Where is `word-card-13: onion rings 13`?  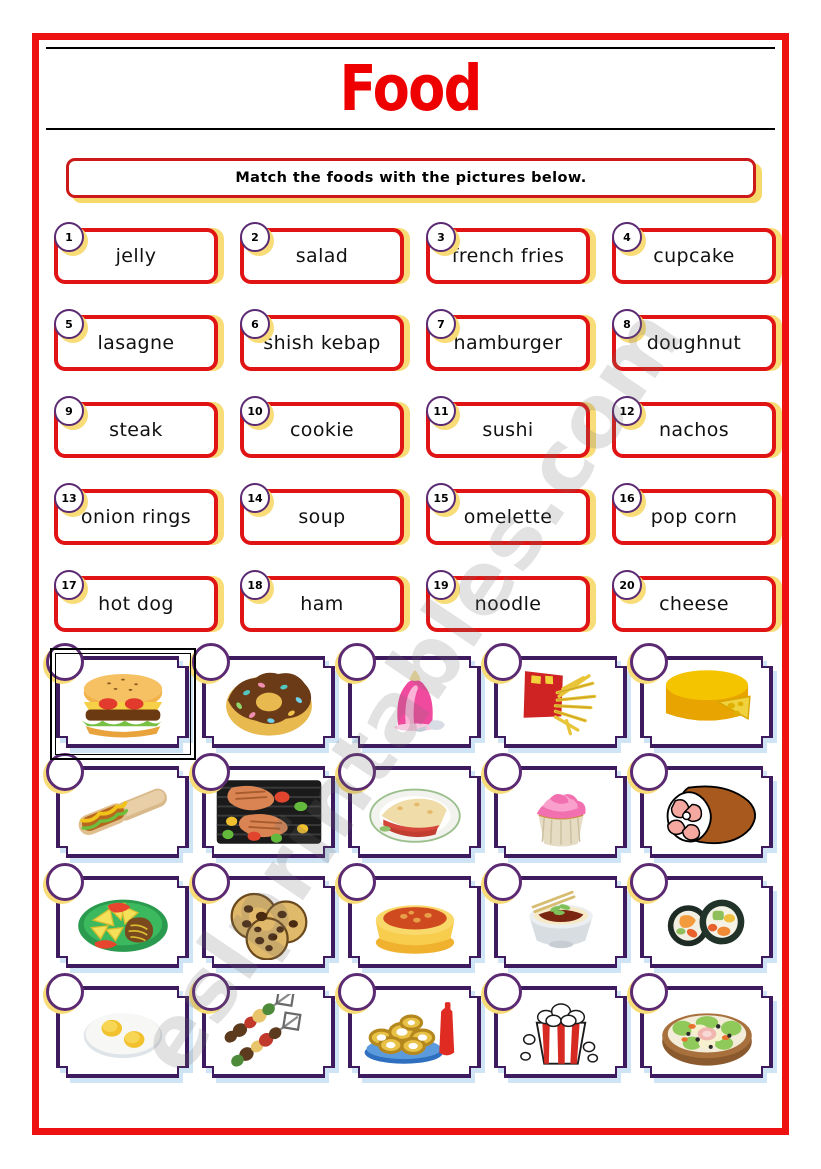
word-card-13: onion rings 13 is located at coordinates (139, 514).